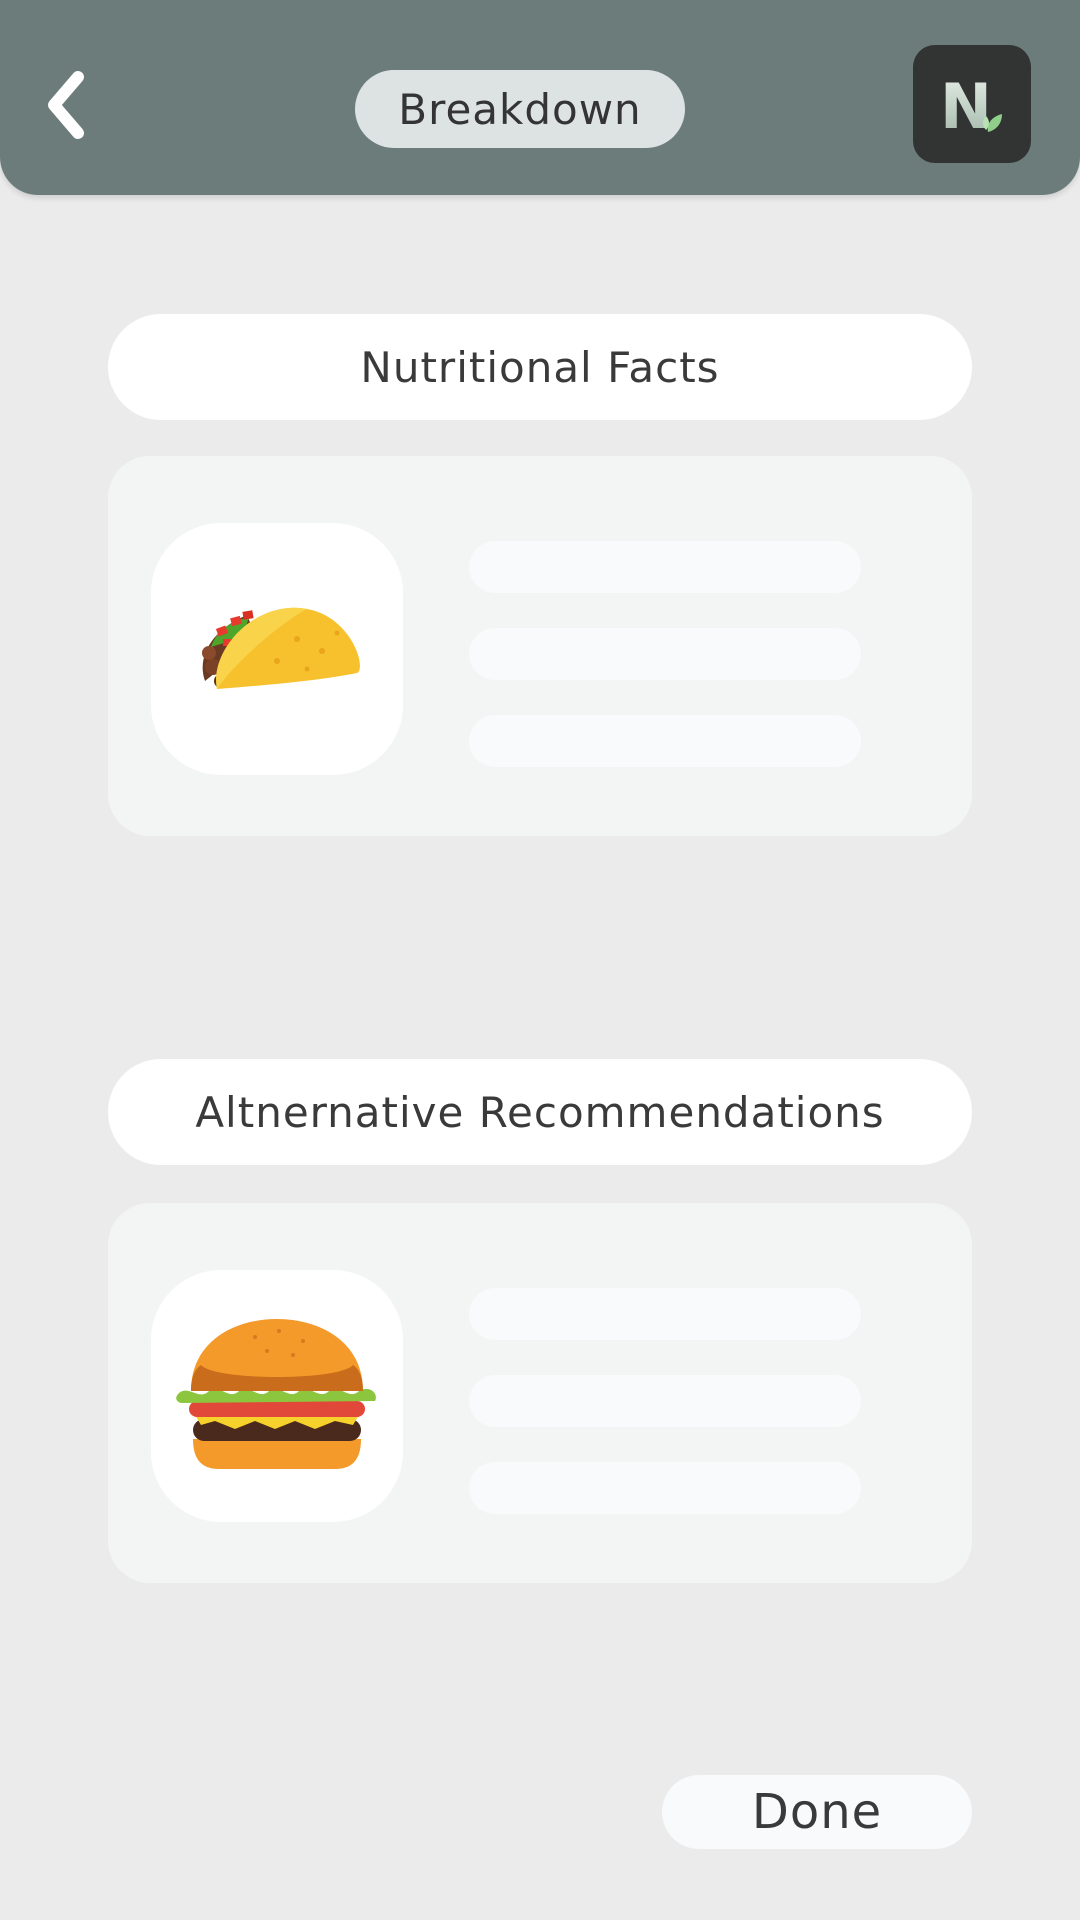  I want to click on alternative-recommendations-header: Altnernative Recommendations, so click(540, 1112).